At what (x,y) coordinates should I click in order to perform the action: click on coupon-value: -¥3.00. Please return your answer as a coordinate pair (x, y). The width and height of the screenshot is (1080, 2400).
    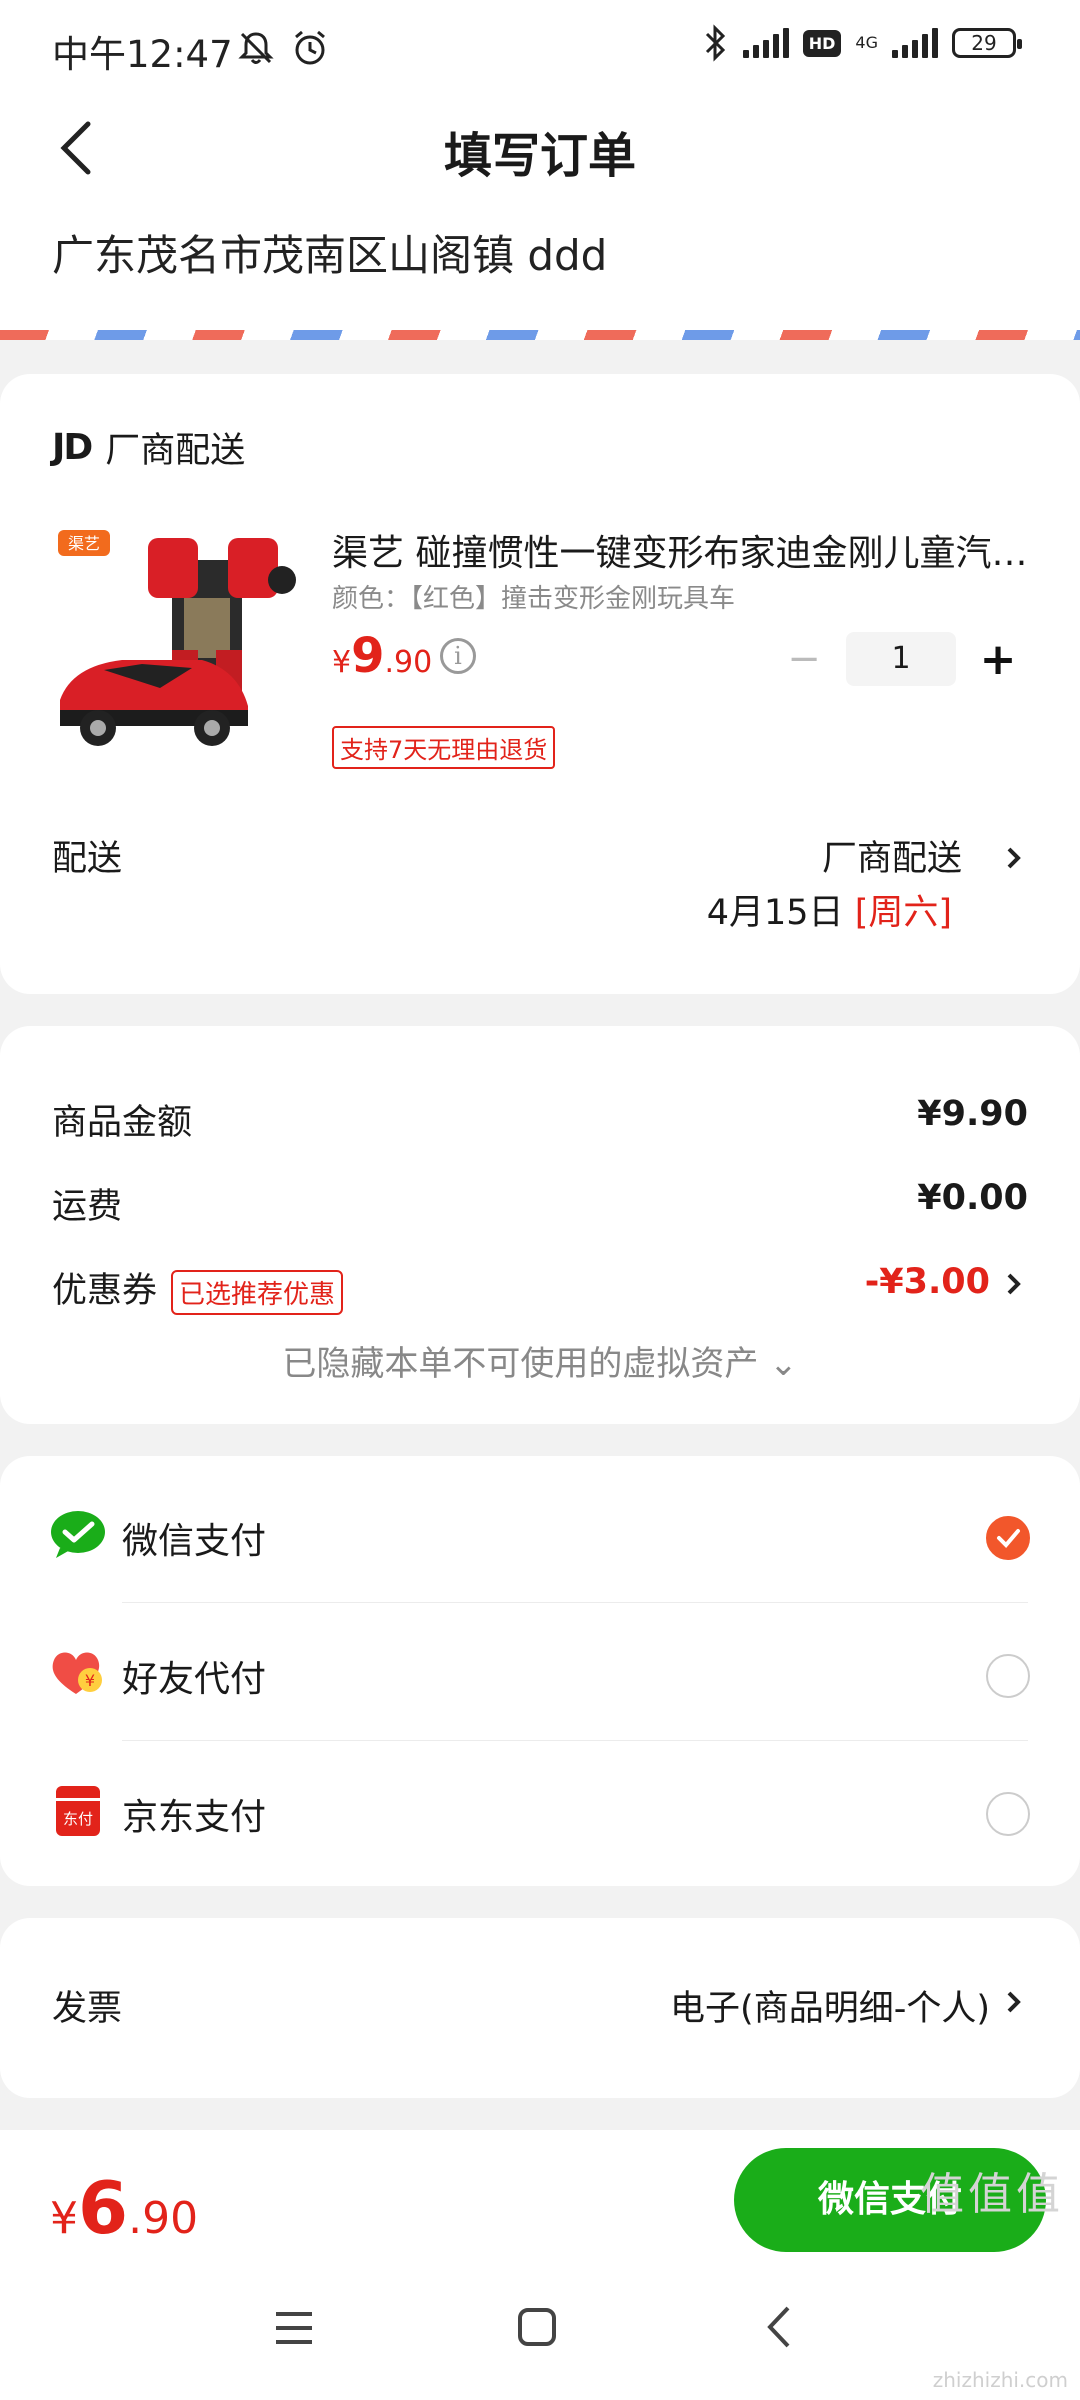
    Looking at the image, I should click on (927, 1282).